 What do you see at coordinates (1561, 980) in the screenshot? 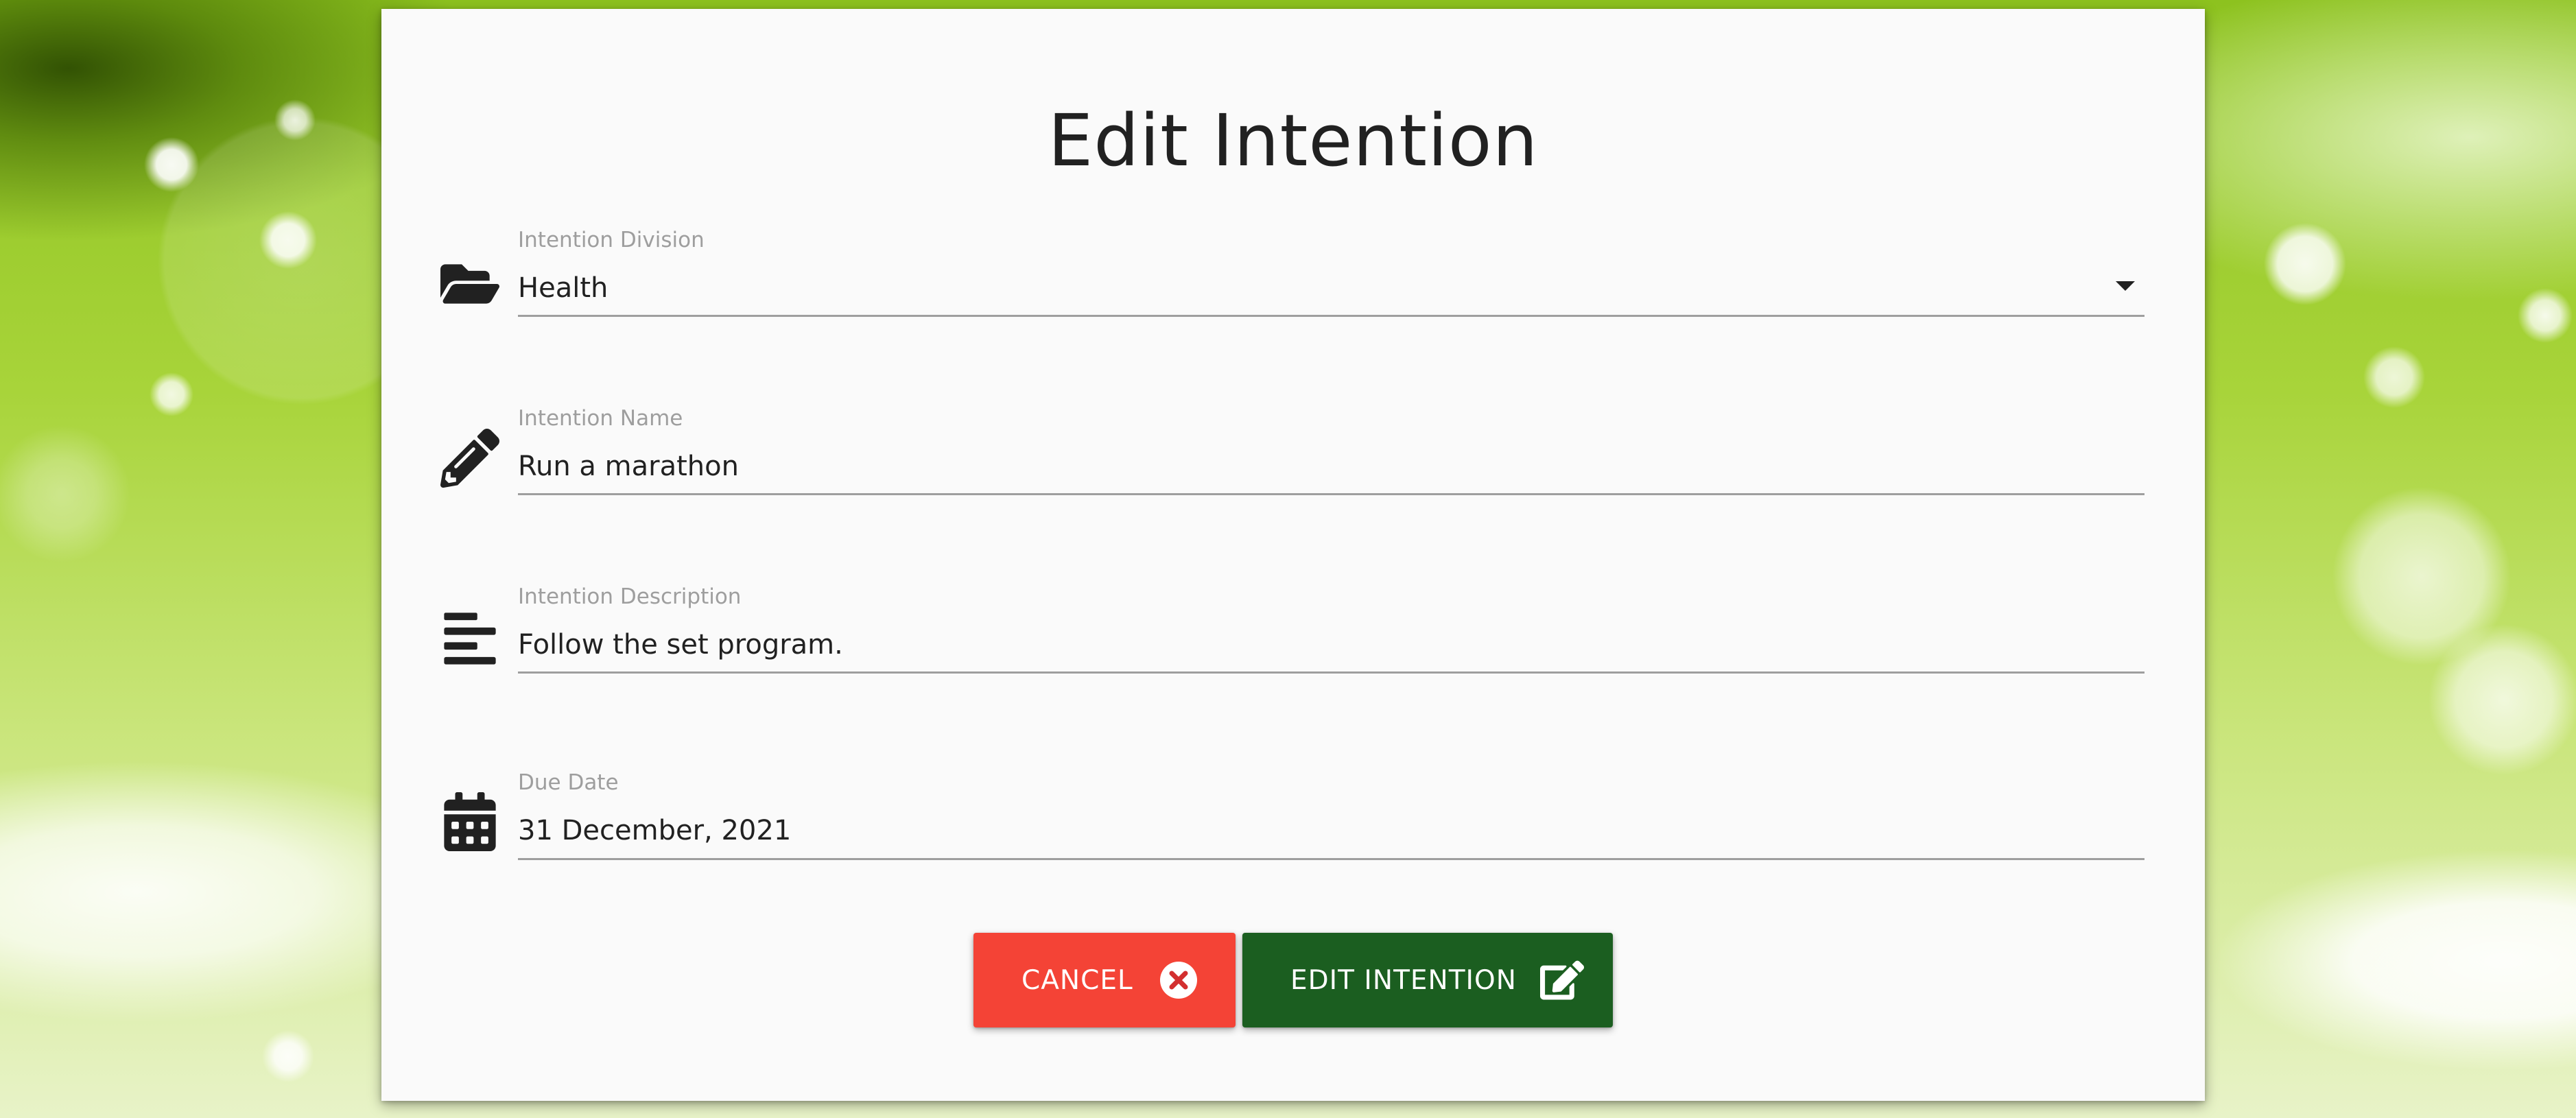
I see `edit-icon` at bounding box center [1561, 980].